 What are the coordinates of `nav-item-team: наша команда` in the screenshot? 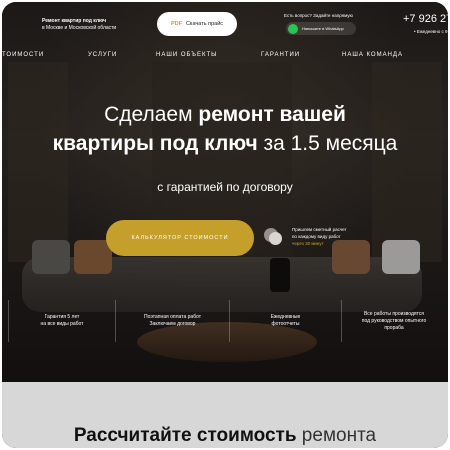 It's located at (372, 55).